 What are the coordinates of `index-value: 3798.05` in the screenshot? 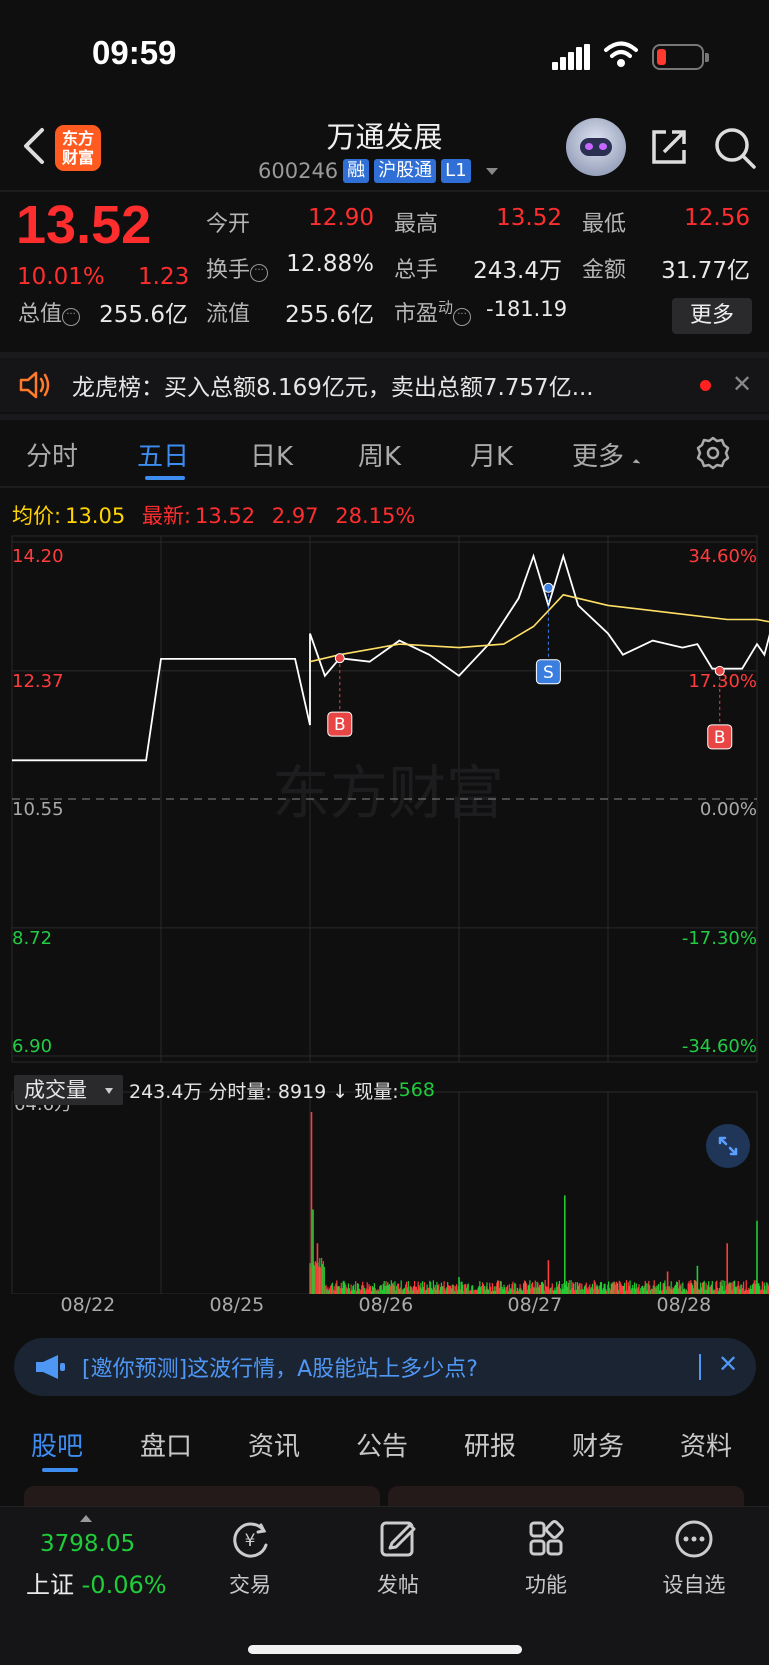 It's located at (87, 1544).